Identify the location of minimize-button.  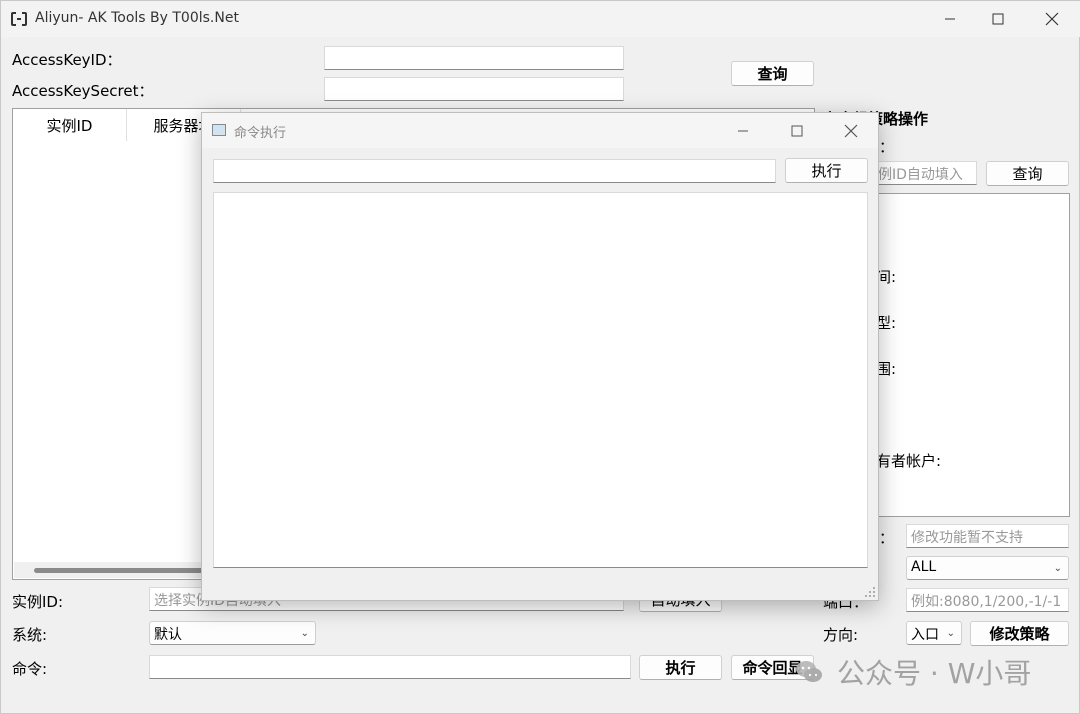
(950, 19).